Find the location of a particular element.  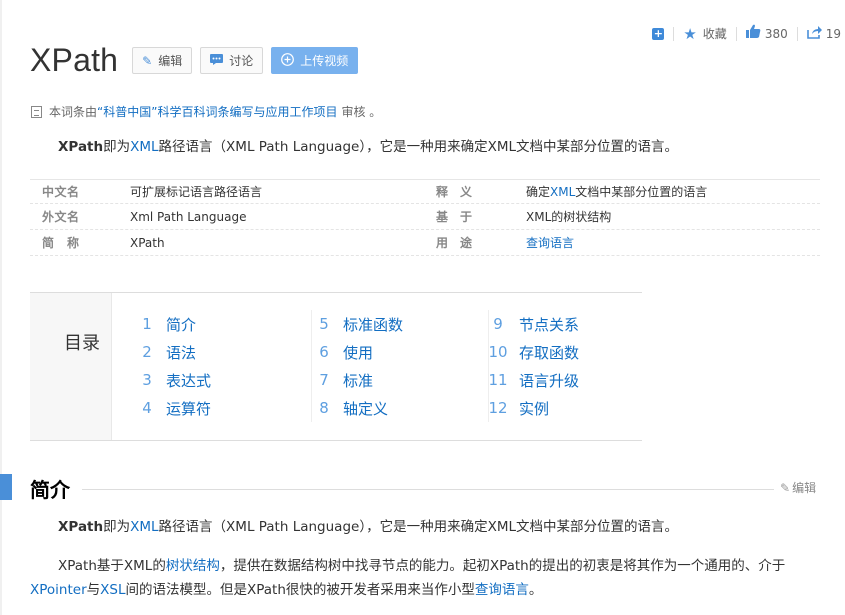

upload-video-button: 上传视频 is located at coordinates (315, 60).